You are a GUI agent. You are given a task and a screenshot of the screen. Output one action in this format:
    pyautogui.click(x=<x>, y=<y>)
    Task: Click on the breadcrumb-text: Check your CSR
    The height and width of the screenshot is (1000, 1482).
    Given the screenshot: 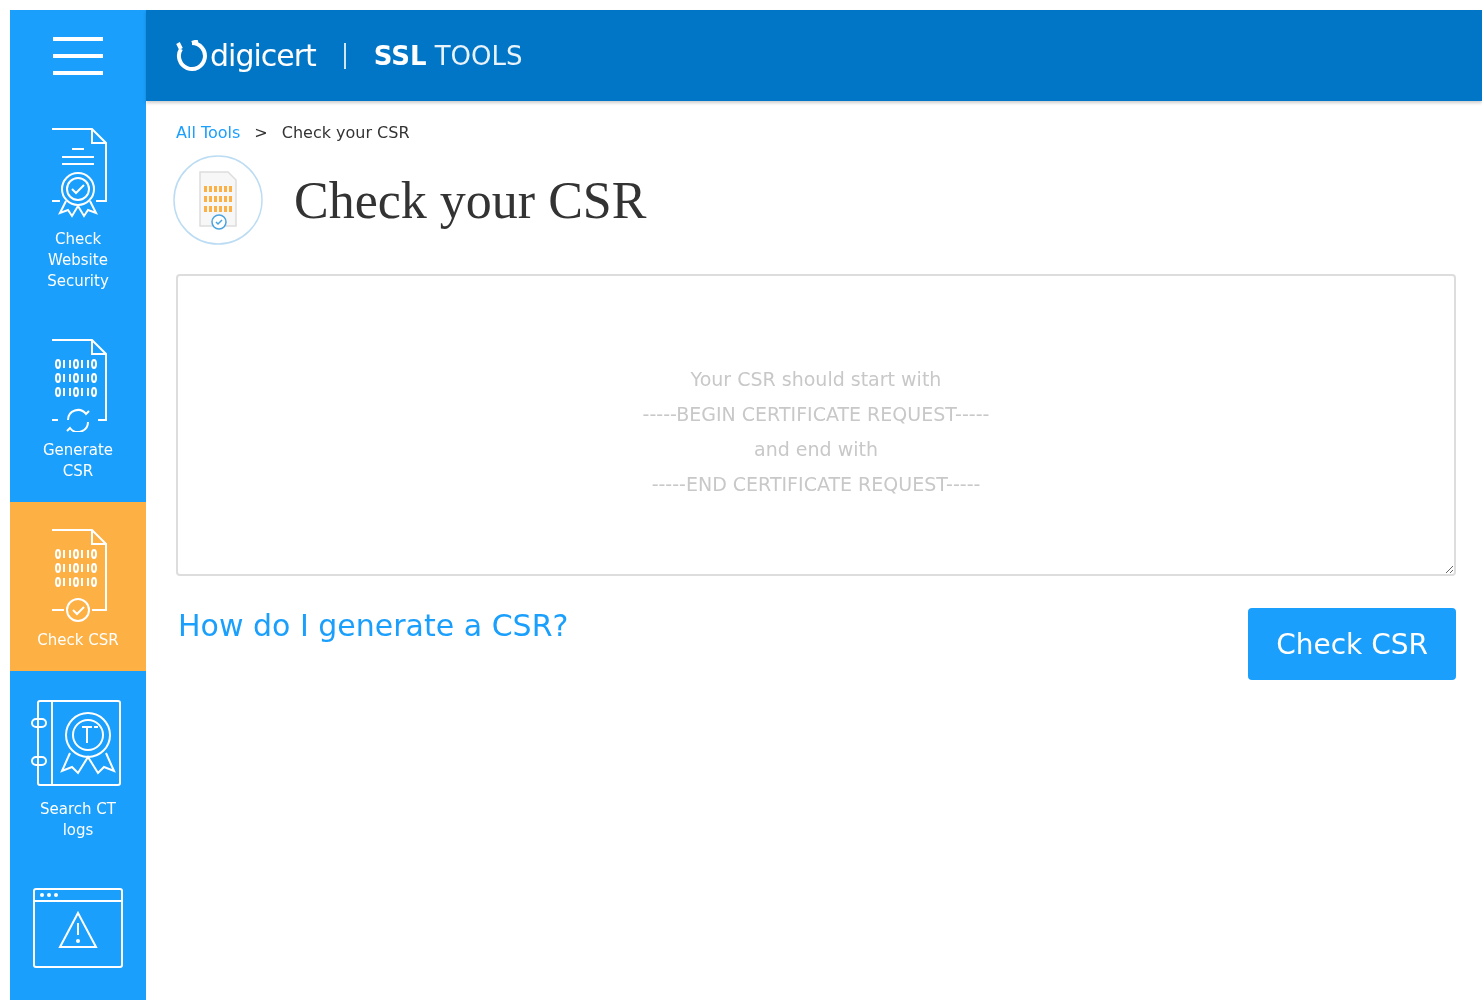 What is the action you would take?
    pyautogui.click(x=345, y=132)
    